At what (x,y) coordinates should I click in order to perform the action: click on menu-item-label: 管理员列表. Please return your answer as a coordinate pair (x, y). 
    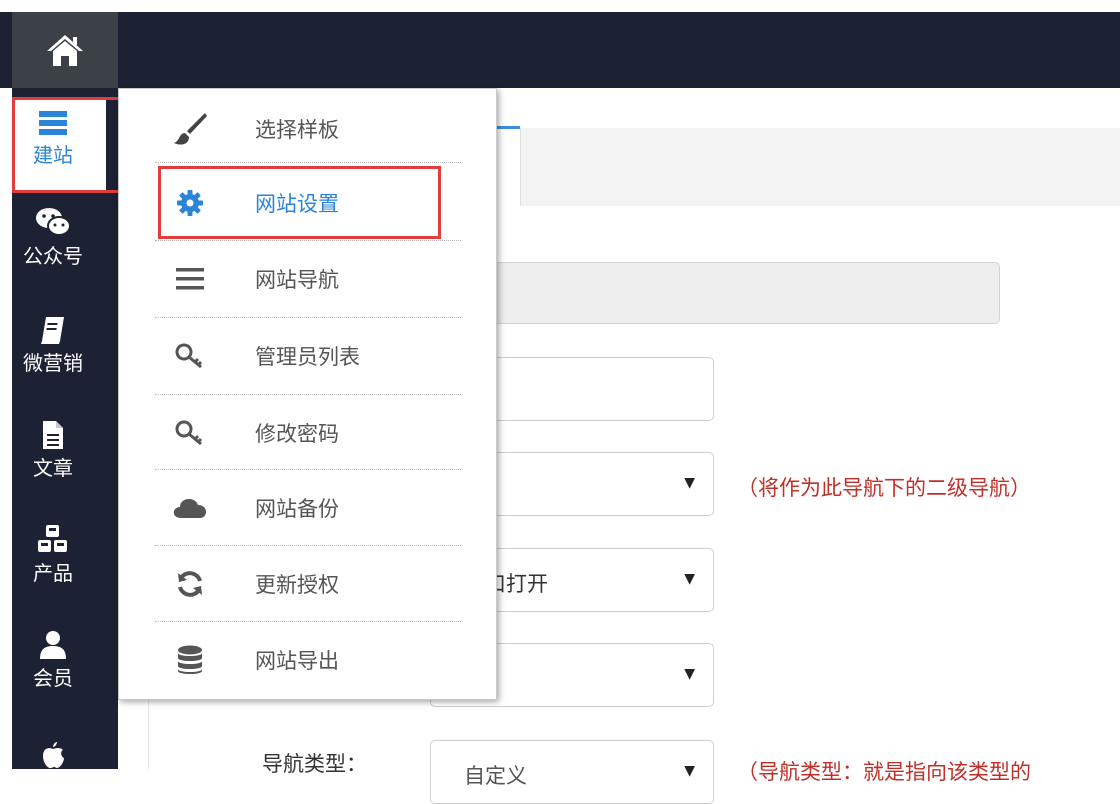
    Looking at the image, I should click on (307, 357).